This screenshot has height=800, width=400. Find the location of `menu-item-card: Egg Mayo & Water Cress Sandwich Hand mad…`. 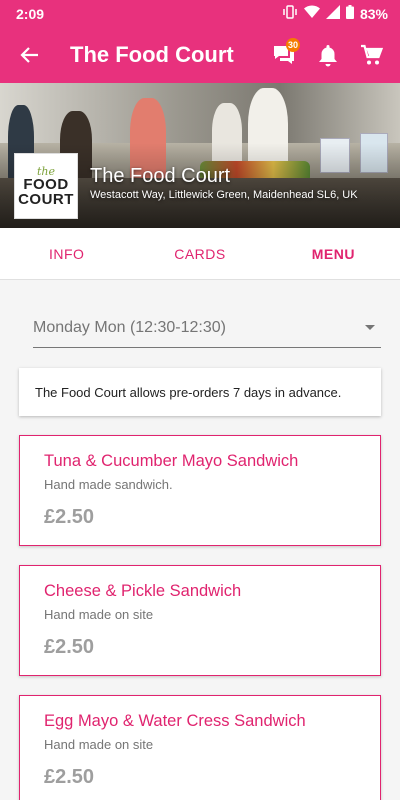

menu-item-card: Egg Mayo & Water Cress Sandwich Hand mad… is located at coordinates (200, 747).